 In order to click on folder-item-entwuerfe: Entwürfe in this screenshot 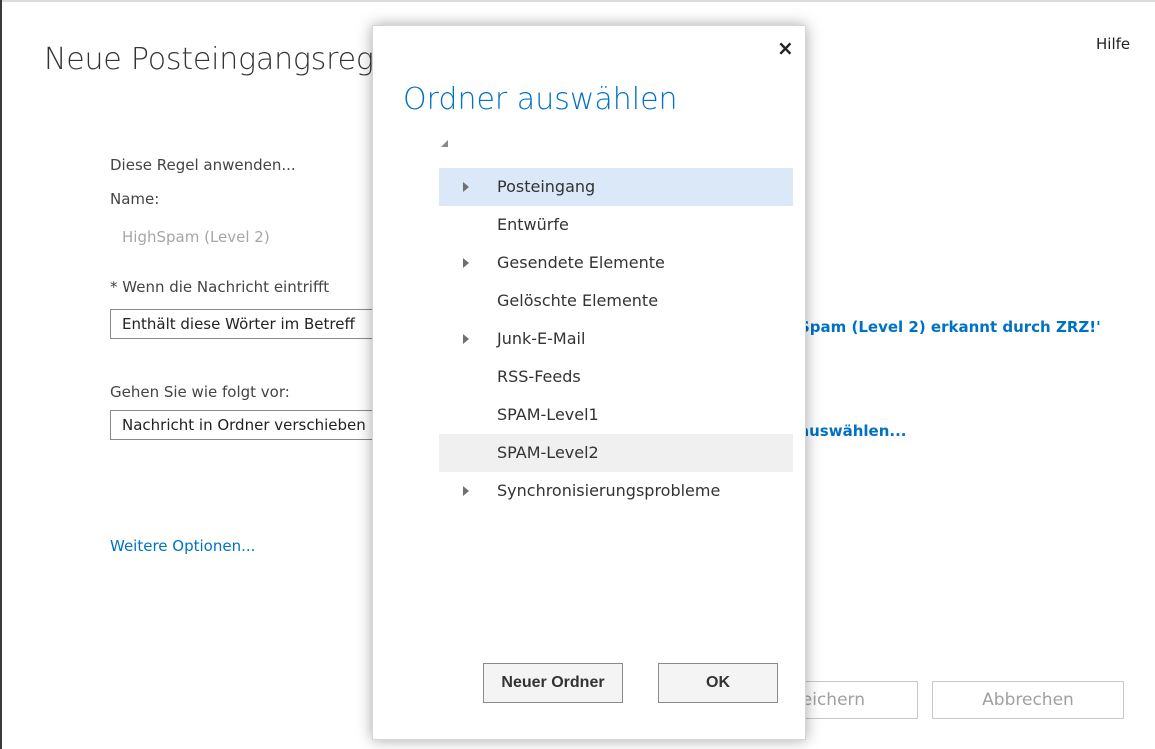, I will do `click(616, 225)`.